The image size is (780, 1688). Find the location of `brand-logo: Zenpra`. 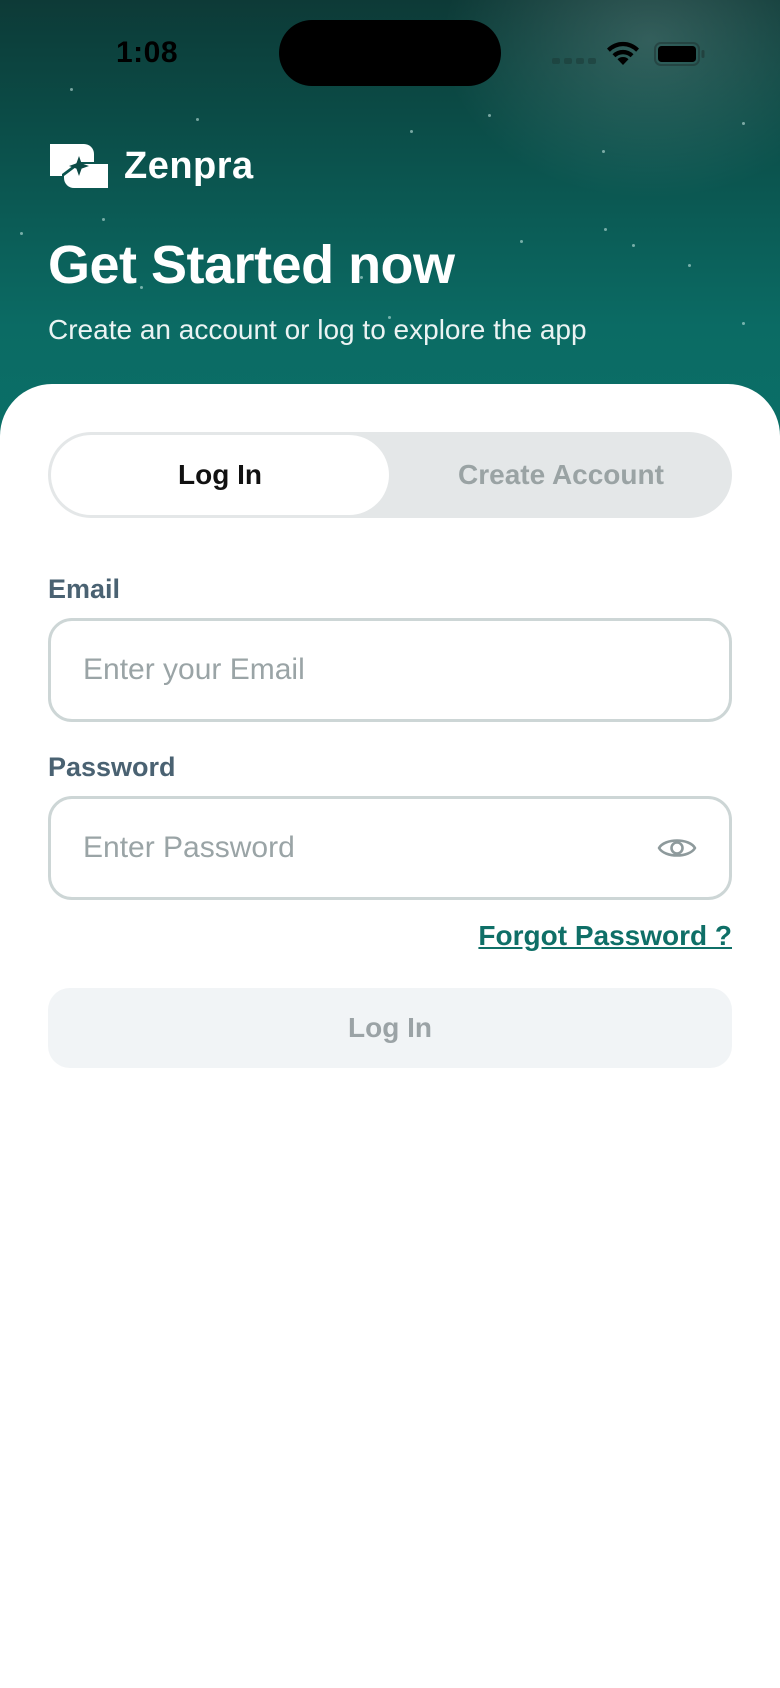

brand-logo: Zenpra is located at coordinates (151, 166).